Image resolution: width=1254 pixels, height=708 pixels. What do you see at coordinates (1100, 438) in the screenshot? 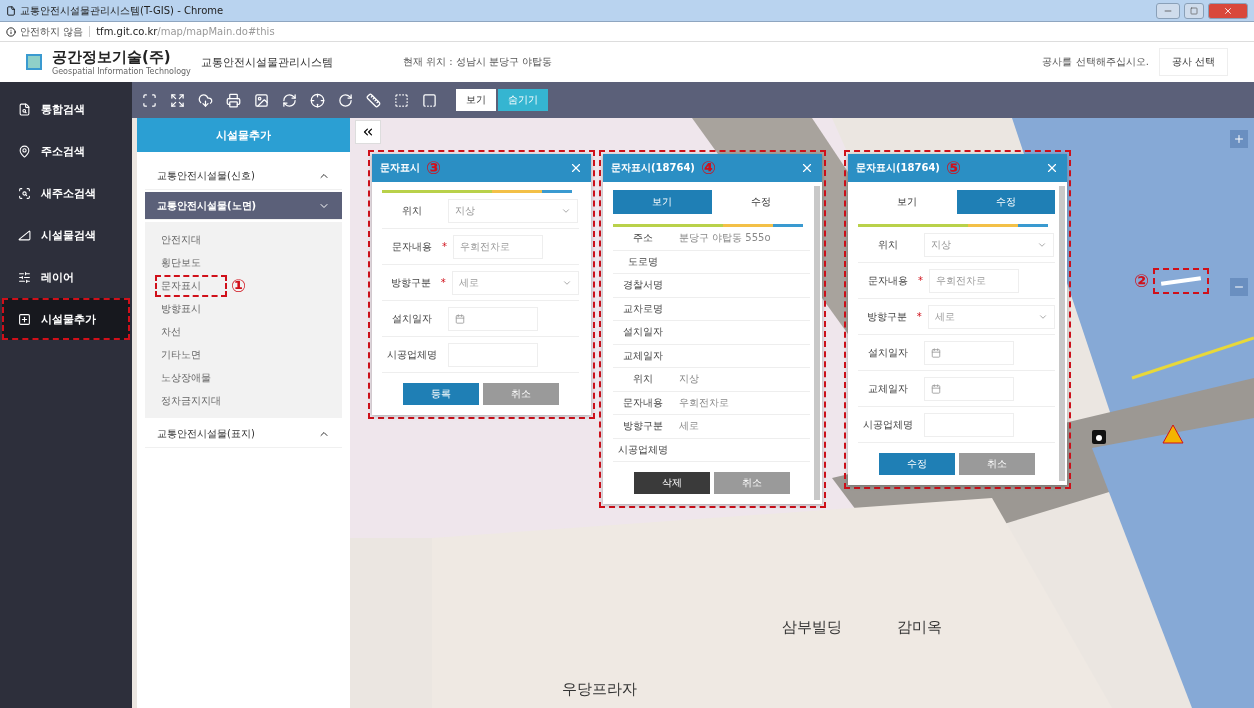
I see `traffic-light-icon` at bounding box center [1100, 438].